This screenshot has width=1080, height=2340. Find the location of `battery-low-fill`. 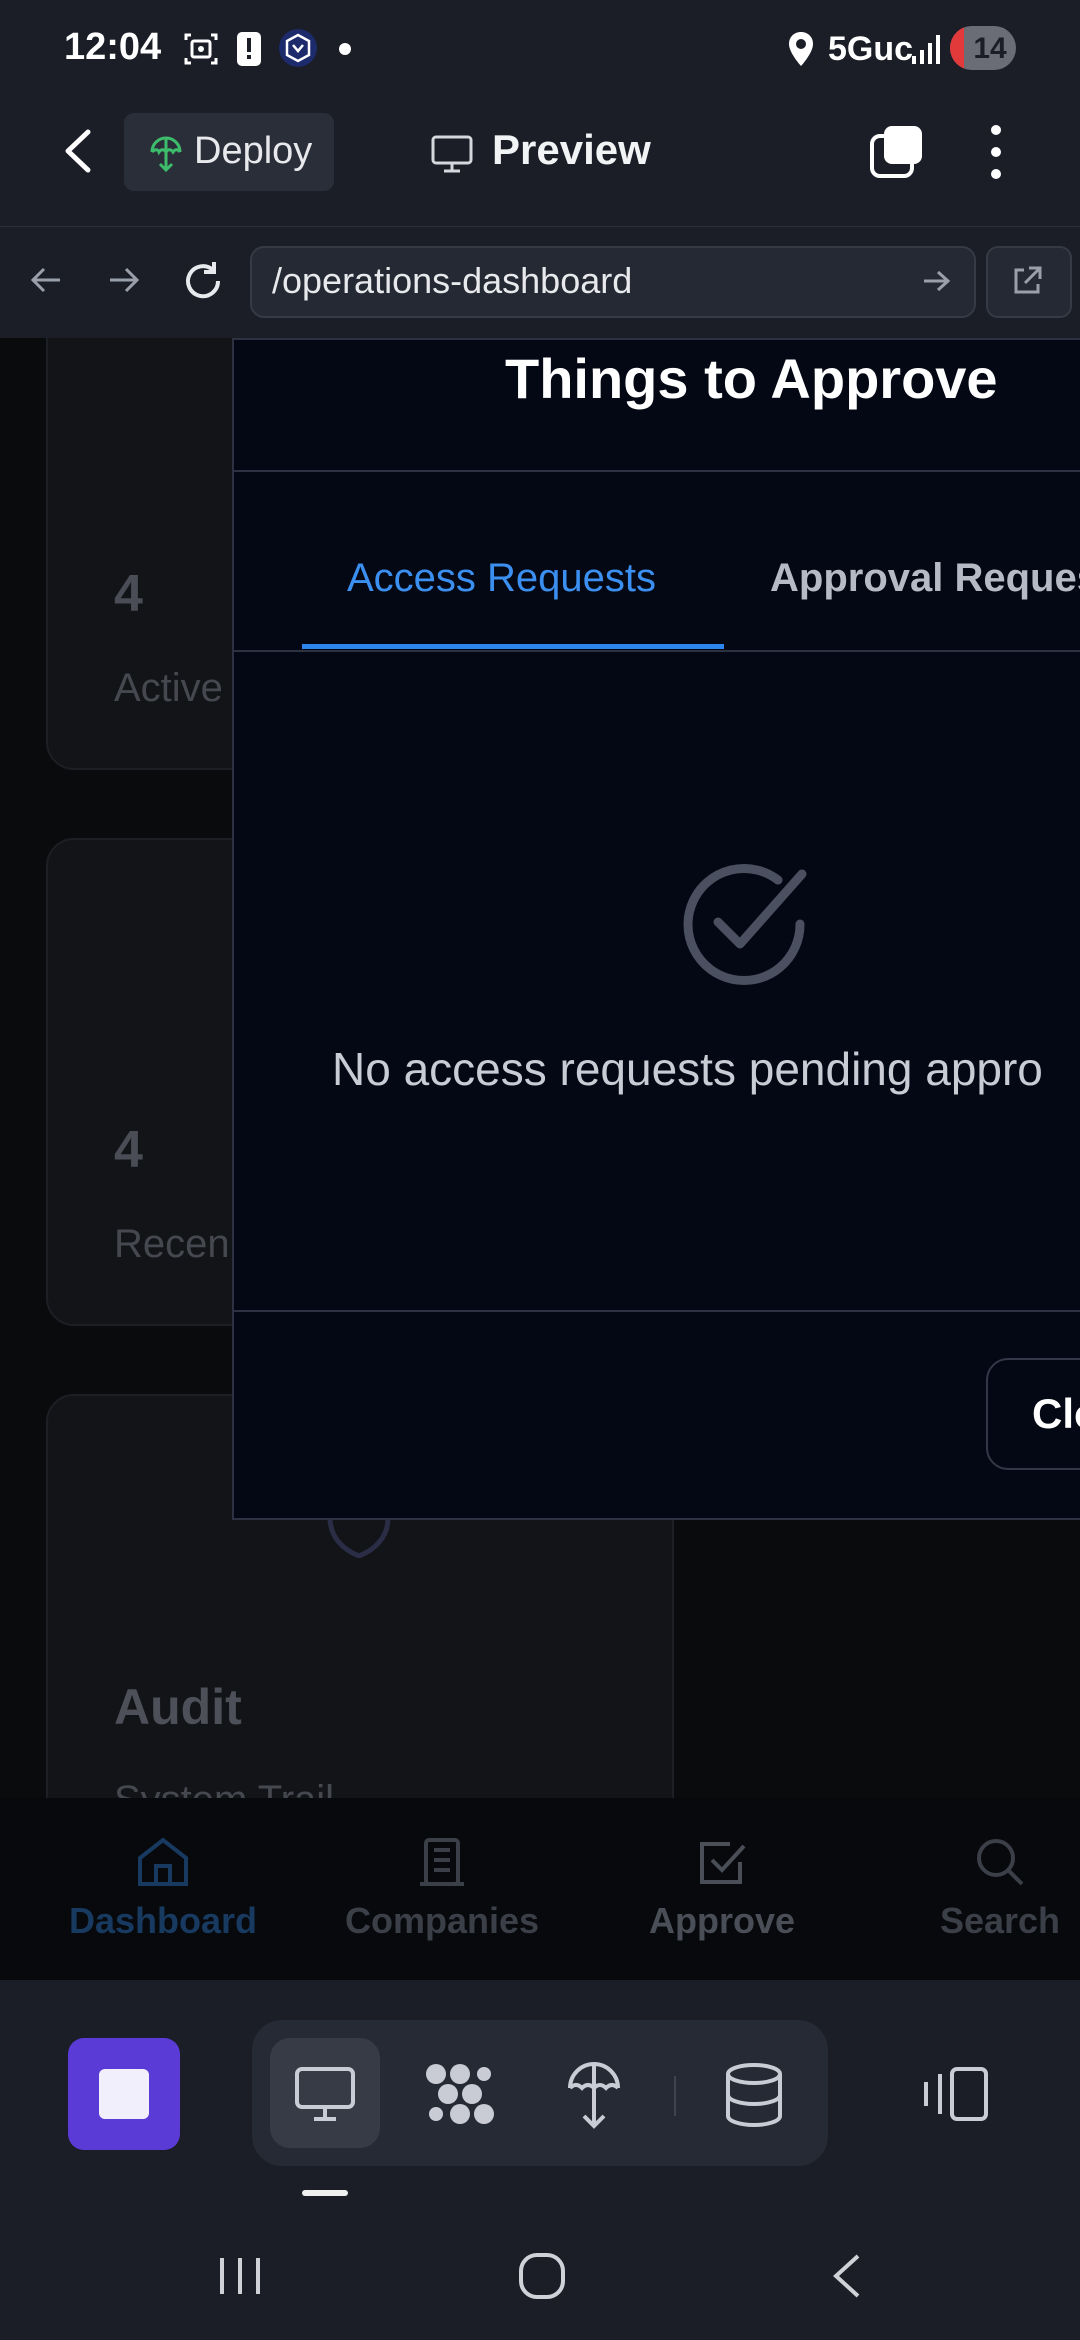

battery-low-fill is located at coordinates (957, 48).